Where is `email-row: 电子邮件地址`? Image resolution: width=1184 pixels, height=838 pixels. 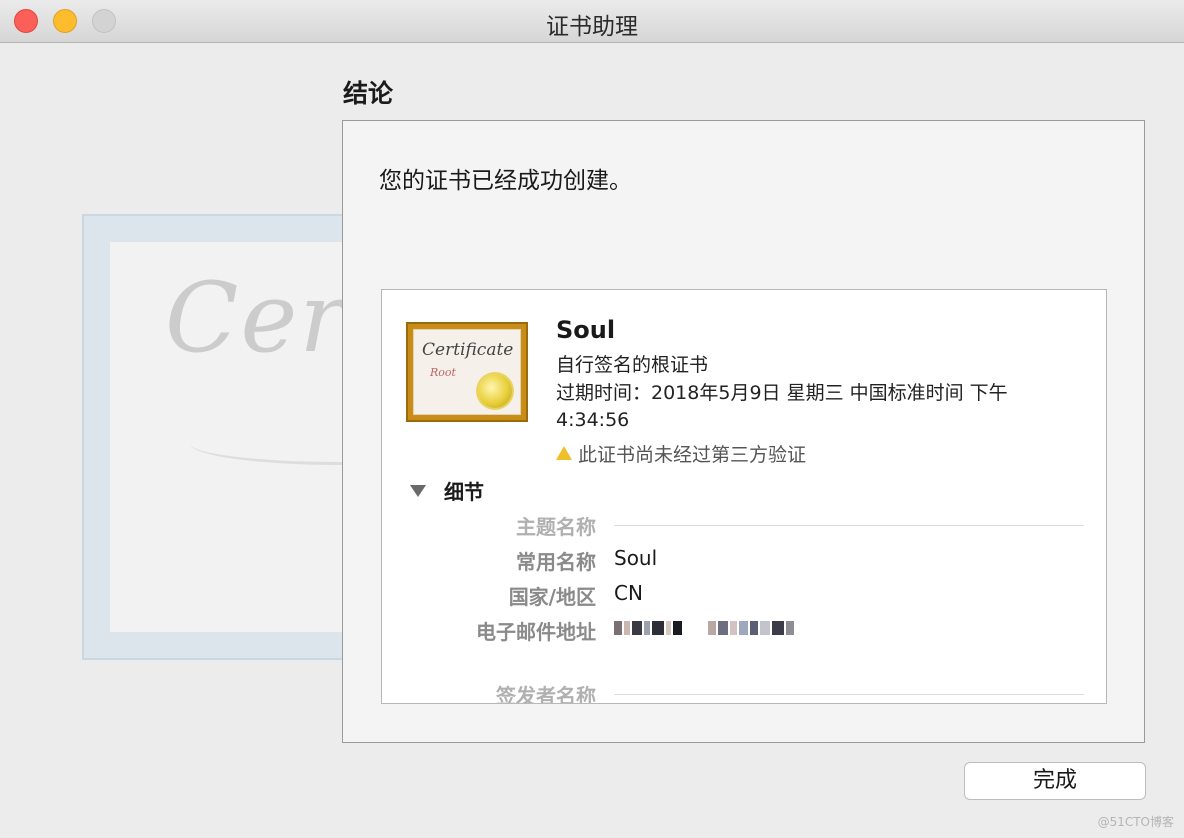
email-row: 电子邮件地址 is located at coordinates (744, 631).